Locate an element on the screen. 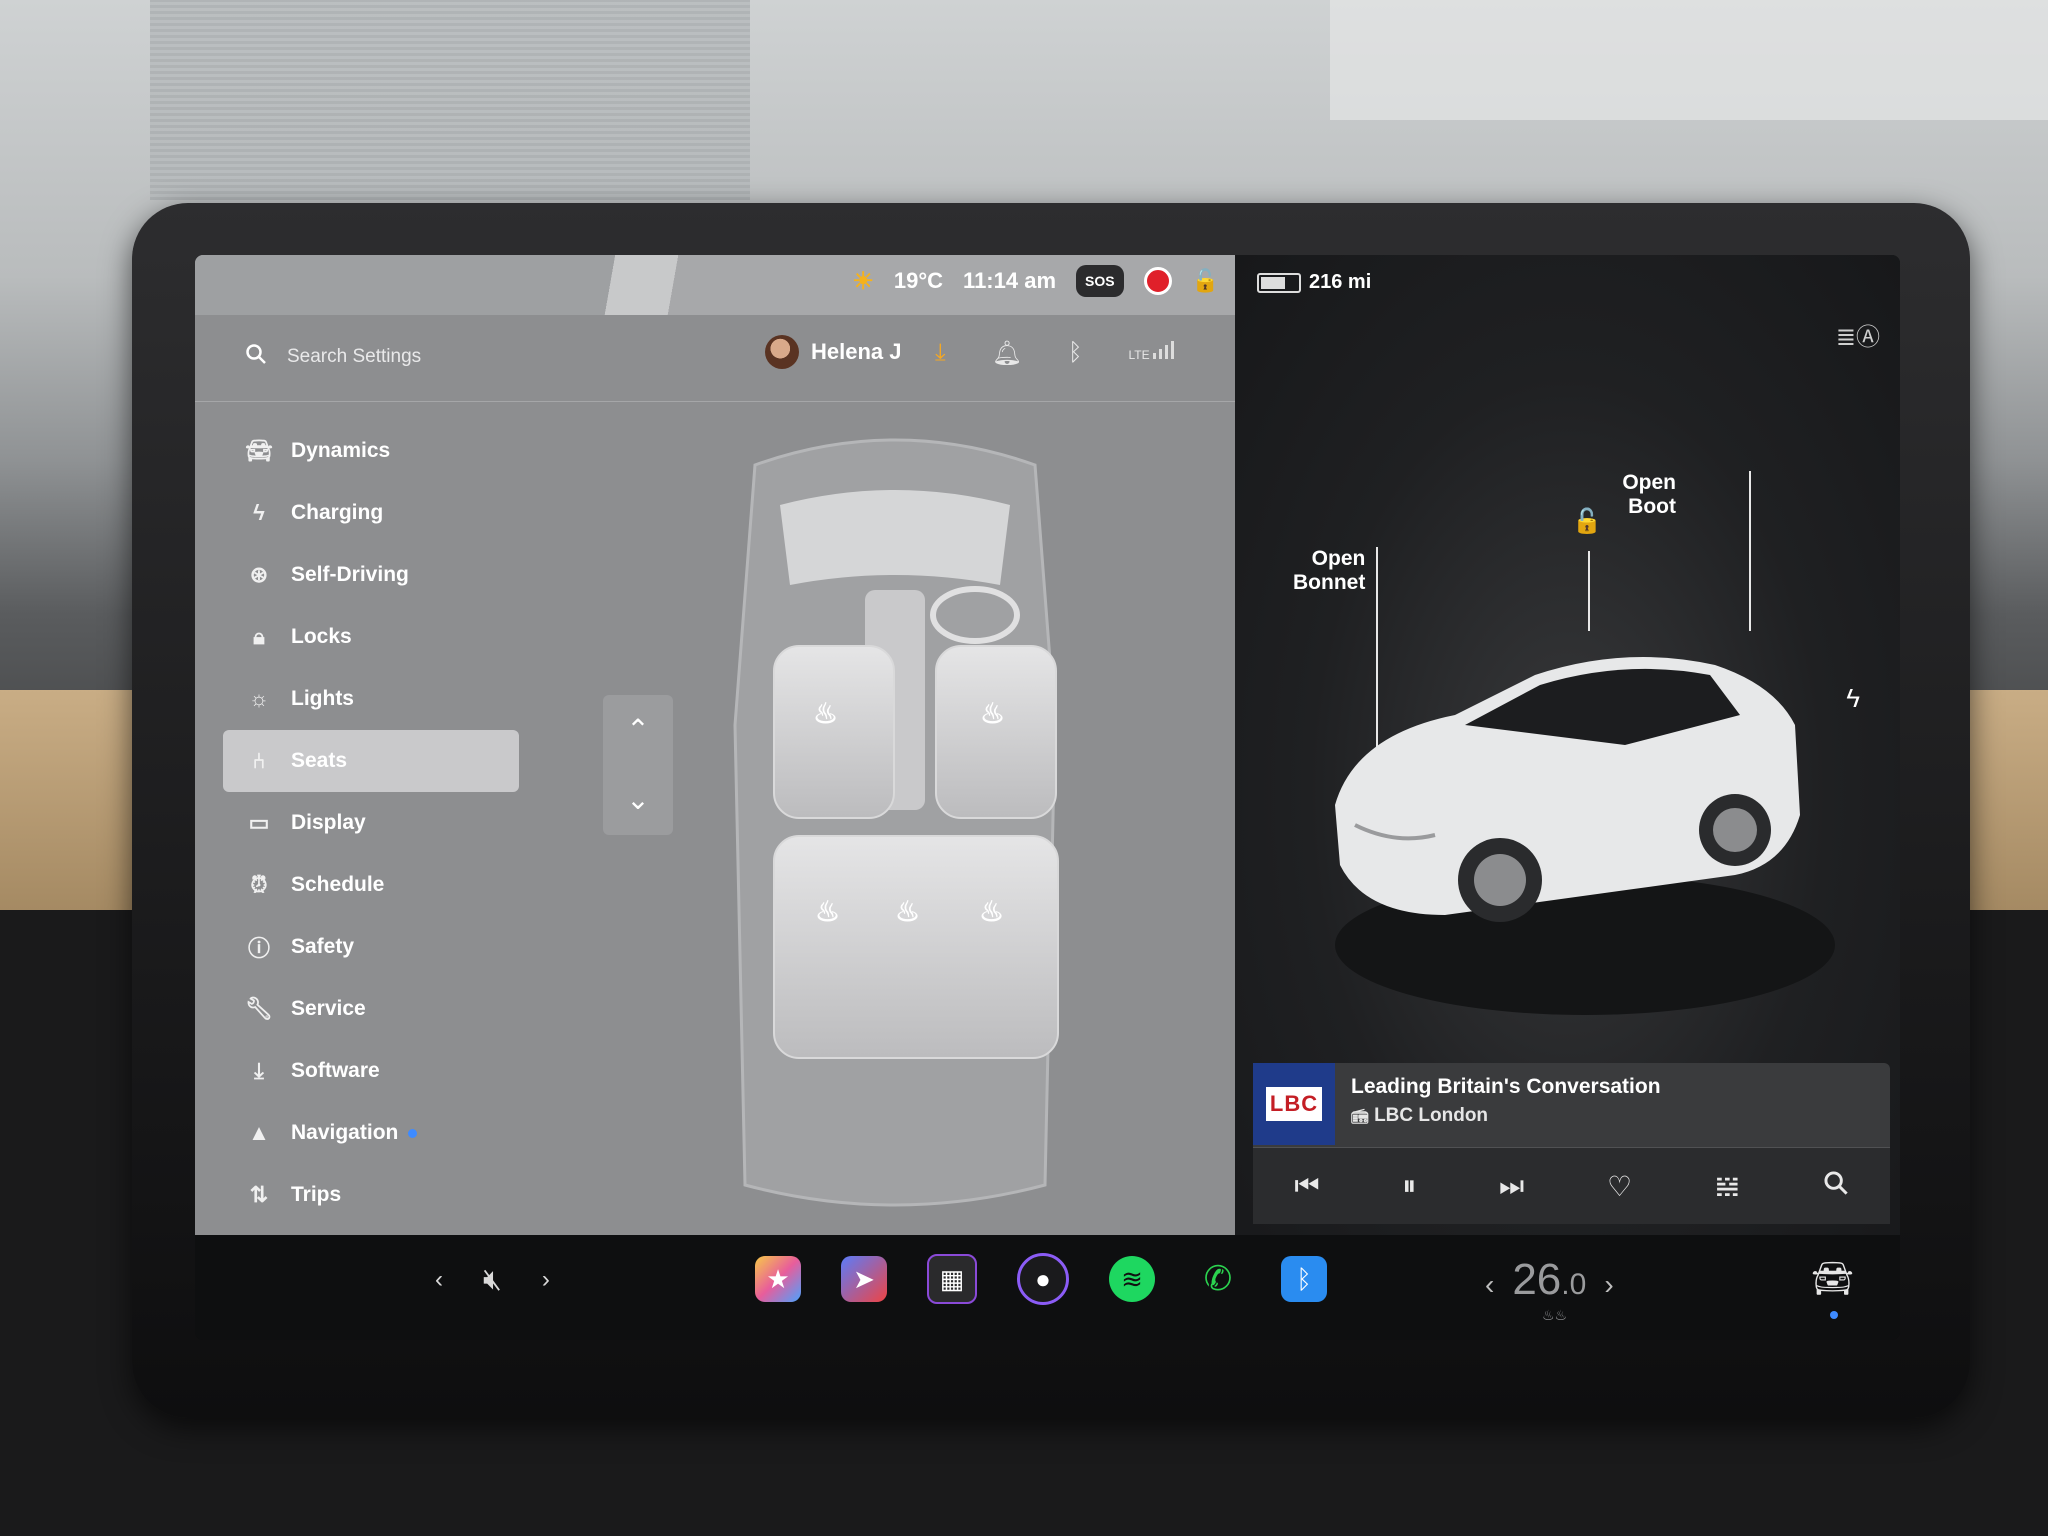 The height and width of the screenshot is (1536, 2048). background-panel is located at coordinates (1689, 60).